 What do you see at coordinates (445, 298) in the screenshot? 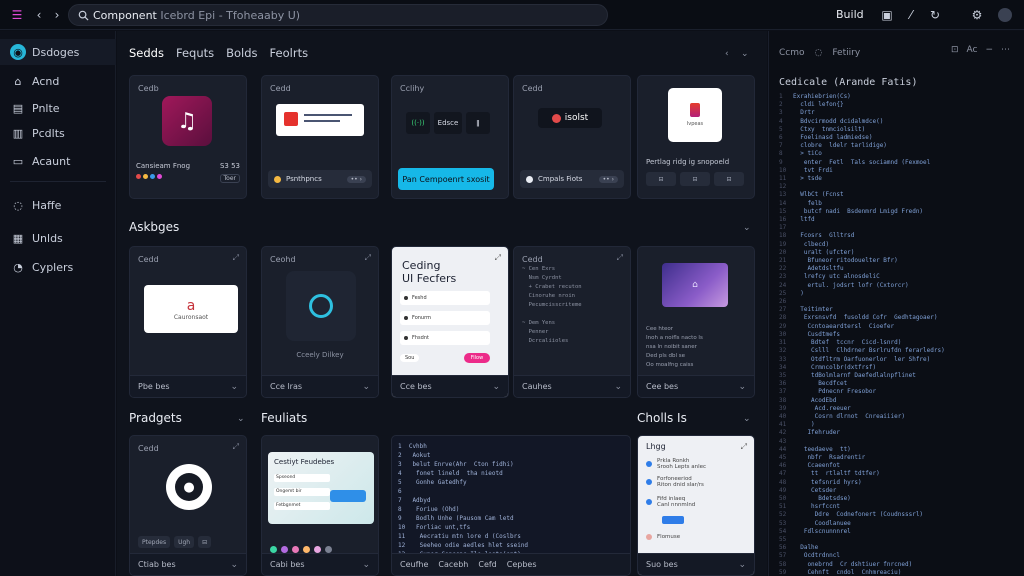
I see `list-item: Feshd` at bounding box center [445, 298].